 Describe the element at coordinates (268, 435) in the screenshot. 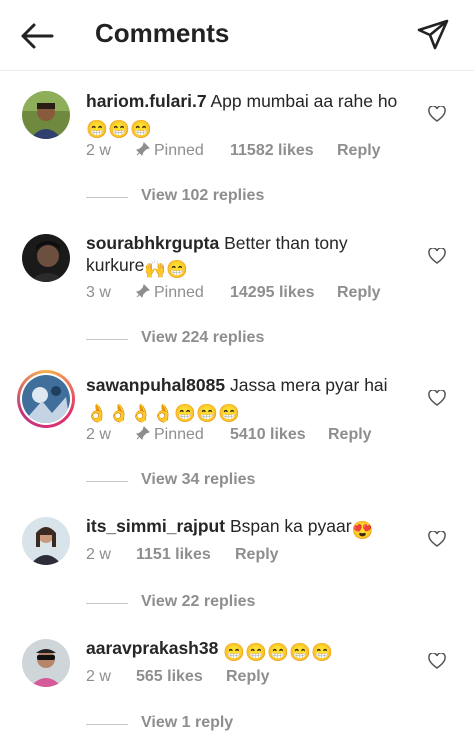

I see `likes-count: 5410 likes` at that location.